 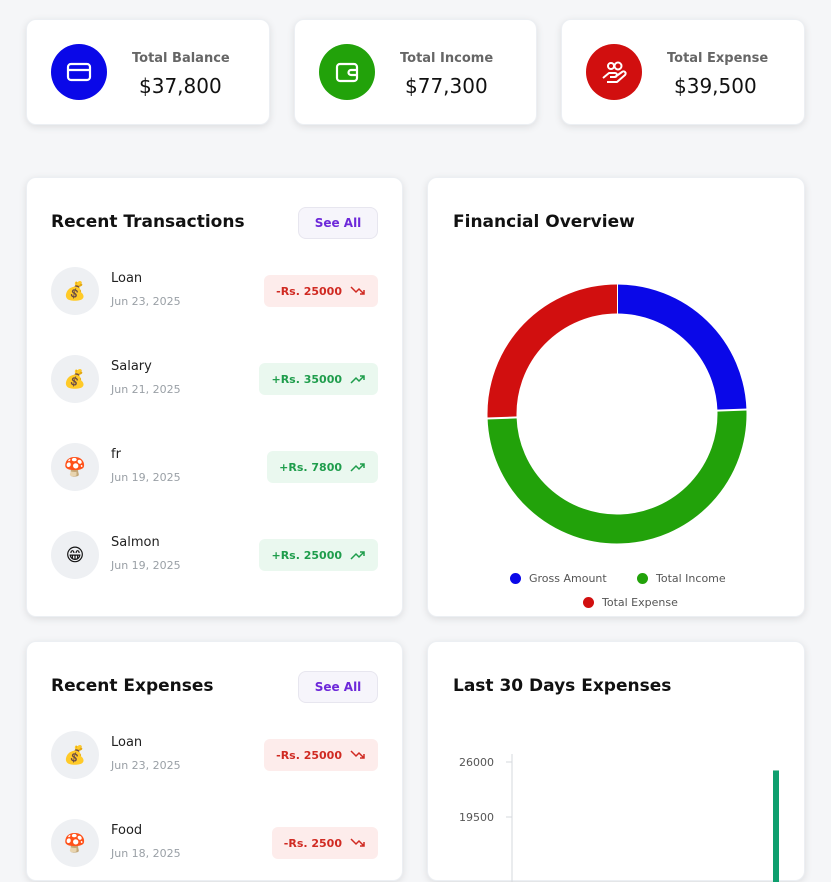 What do you see at coordinates (131, 366) in the screenshot?
I see `tx-title: Salary` at bounding box center [131, 366].